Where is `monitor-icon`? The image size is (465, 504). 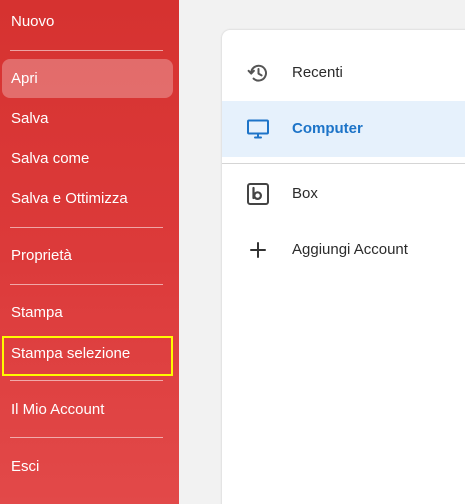
monitor-icon is located at coordinates (258, 129).